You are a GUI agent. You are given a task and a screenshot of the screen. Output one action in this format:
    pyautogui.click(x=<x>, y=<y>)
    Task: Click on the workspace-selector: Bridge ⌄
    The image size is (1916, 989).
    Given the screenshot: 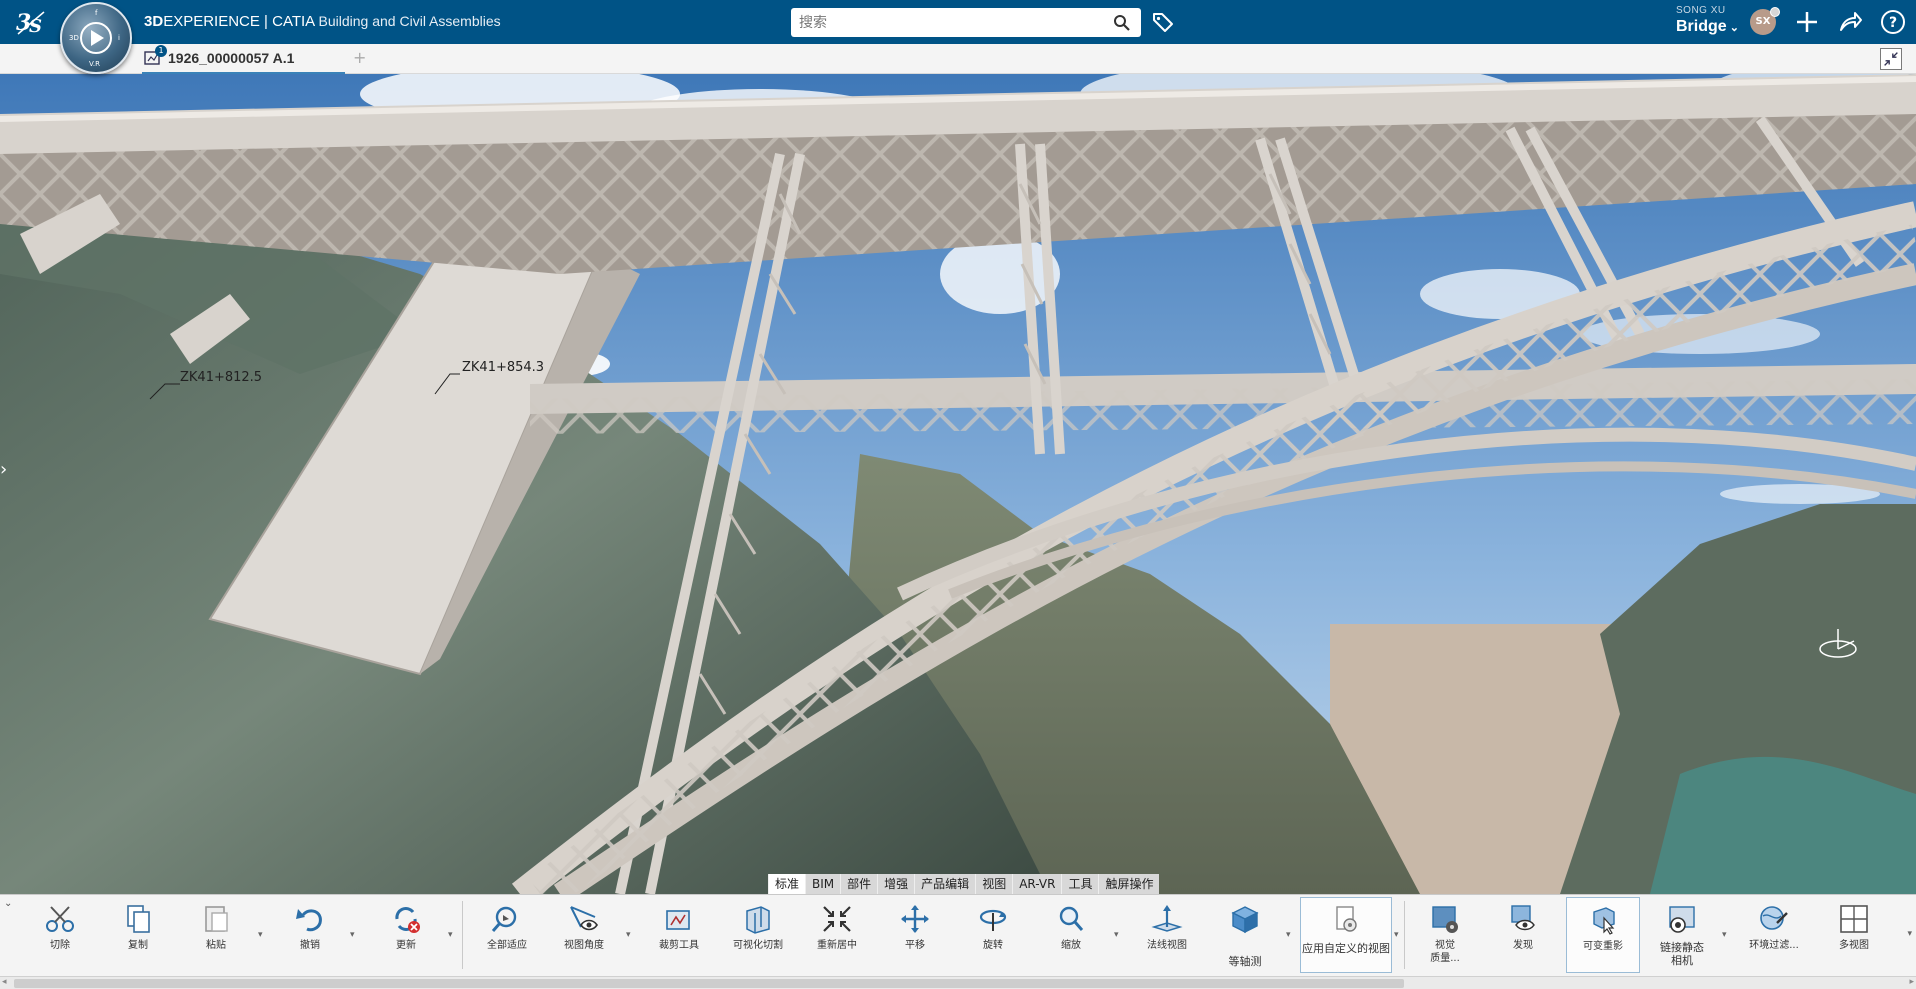 What is the action you would take?
    pyautogui.click(x=1707, y=27)
    